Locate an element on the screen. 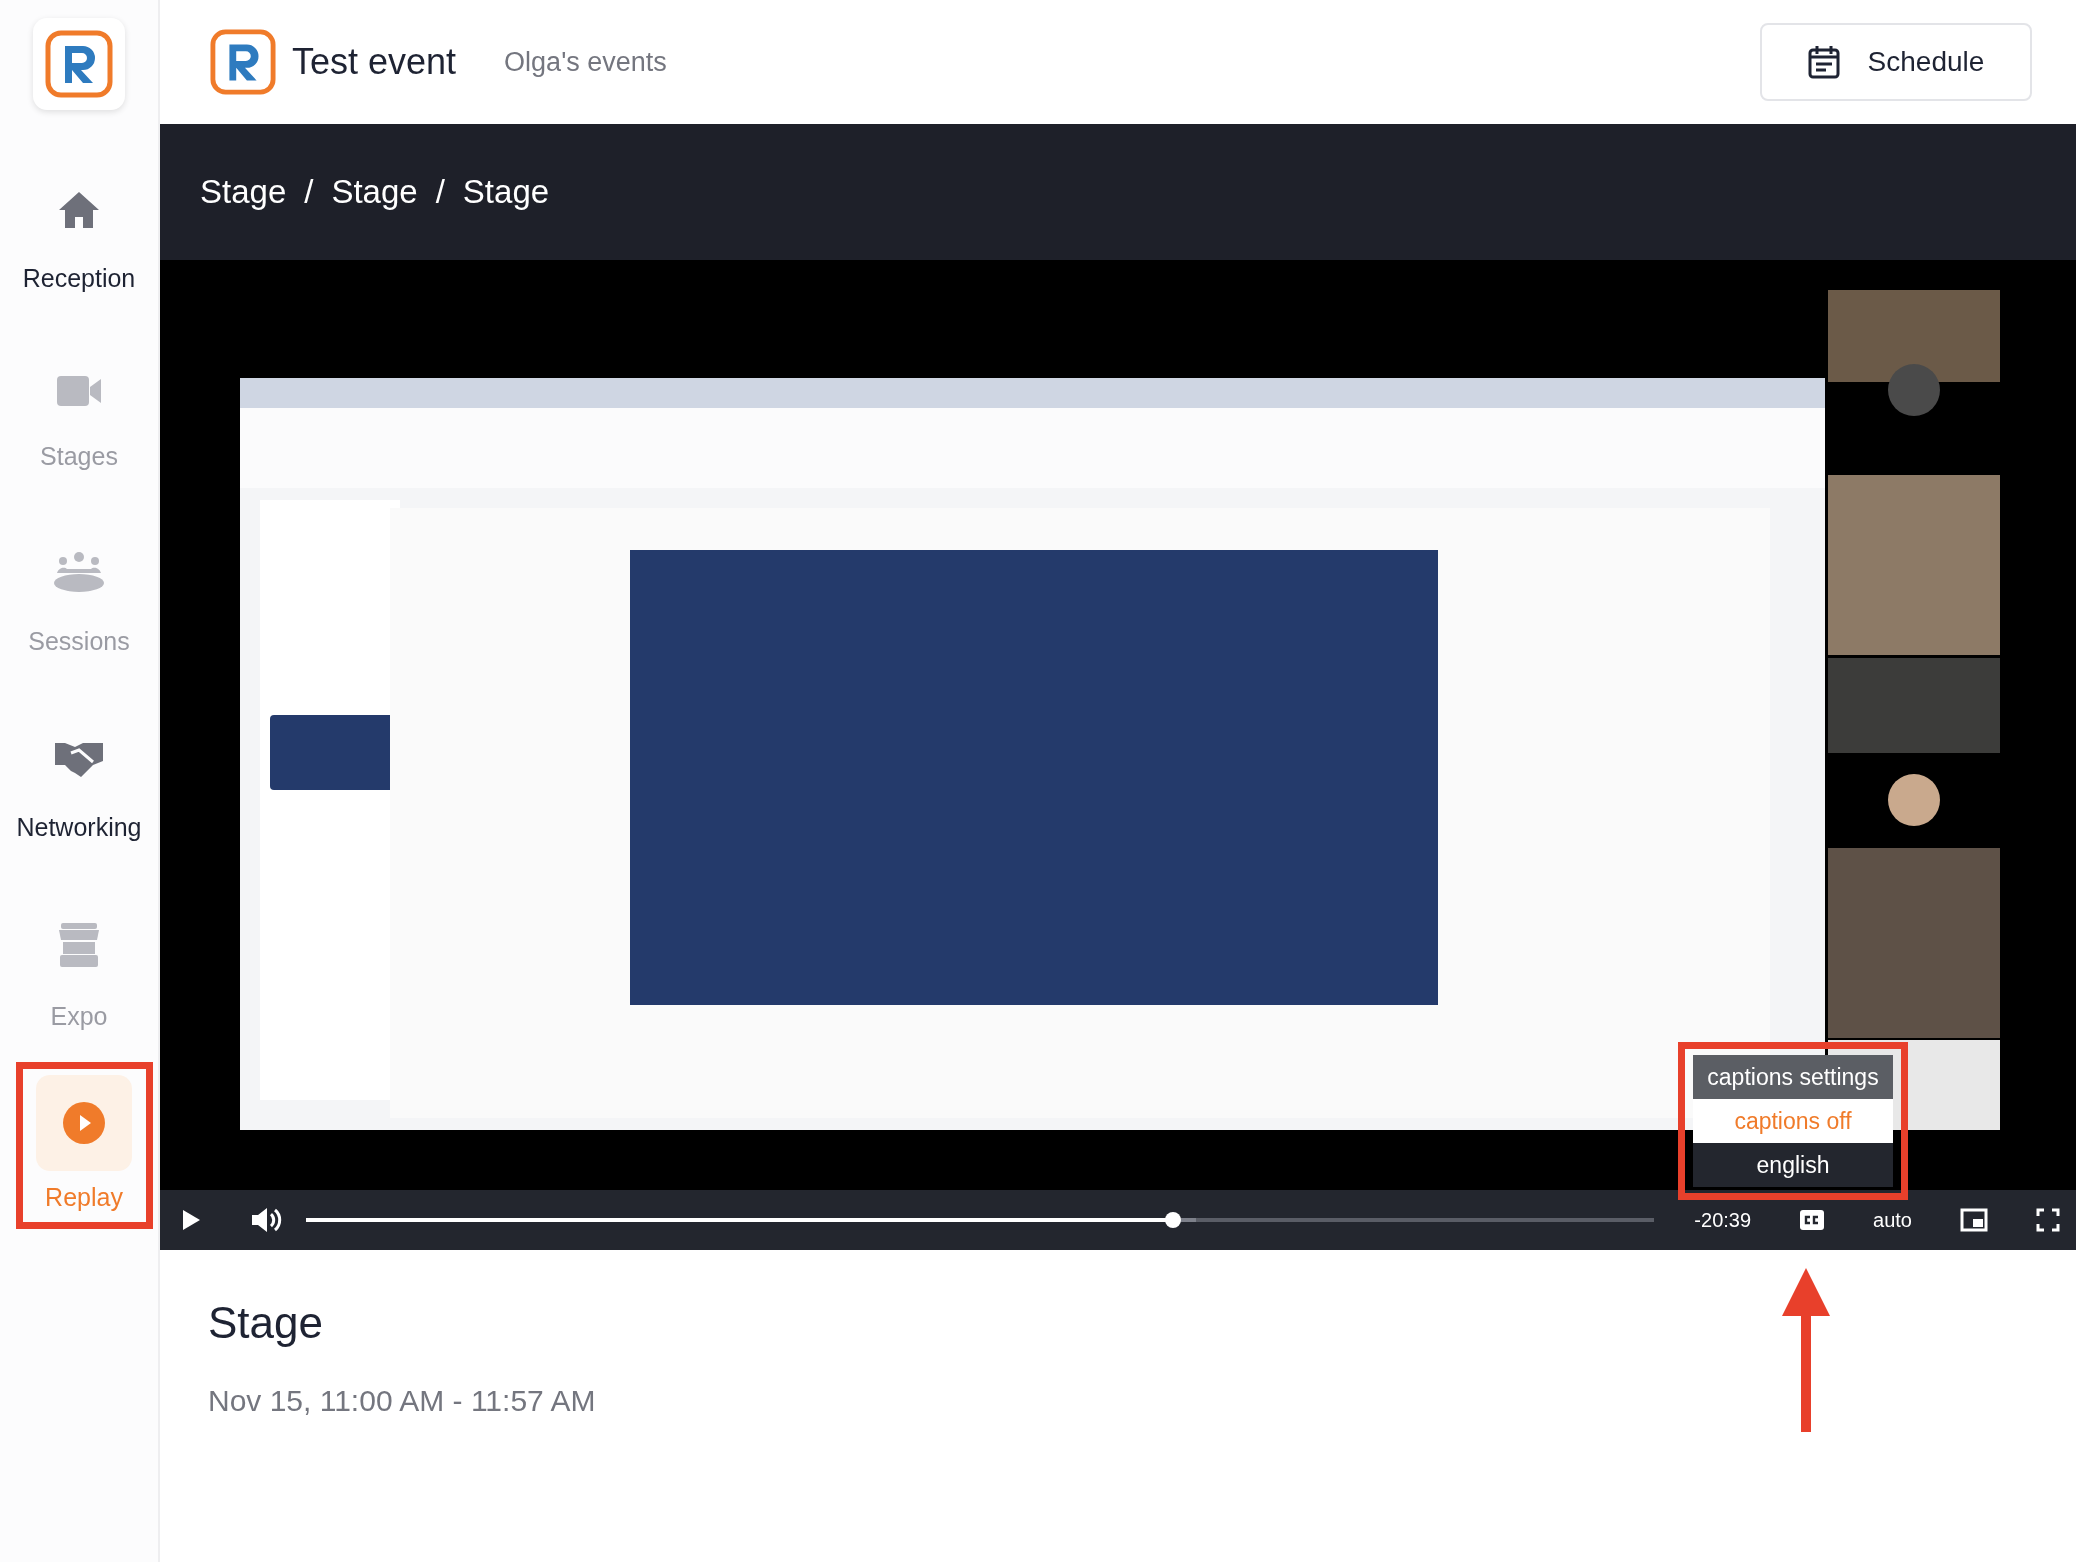 The image size is (2076, 1562). video-camera-icon is located at coordinates (79, 390).